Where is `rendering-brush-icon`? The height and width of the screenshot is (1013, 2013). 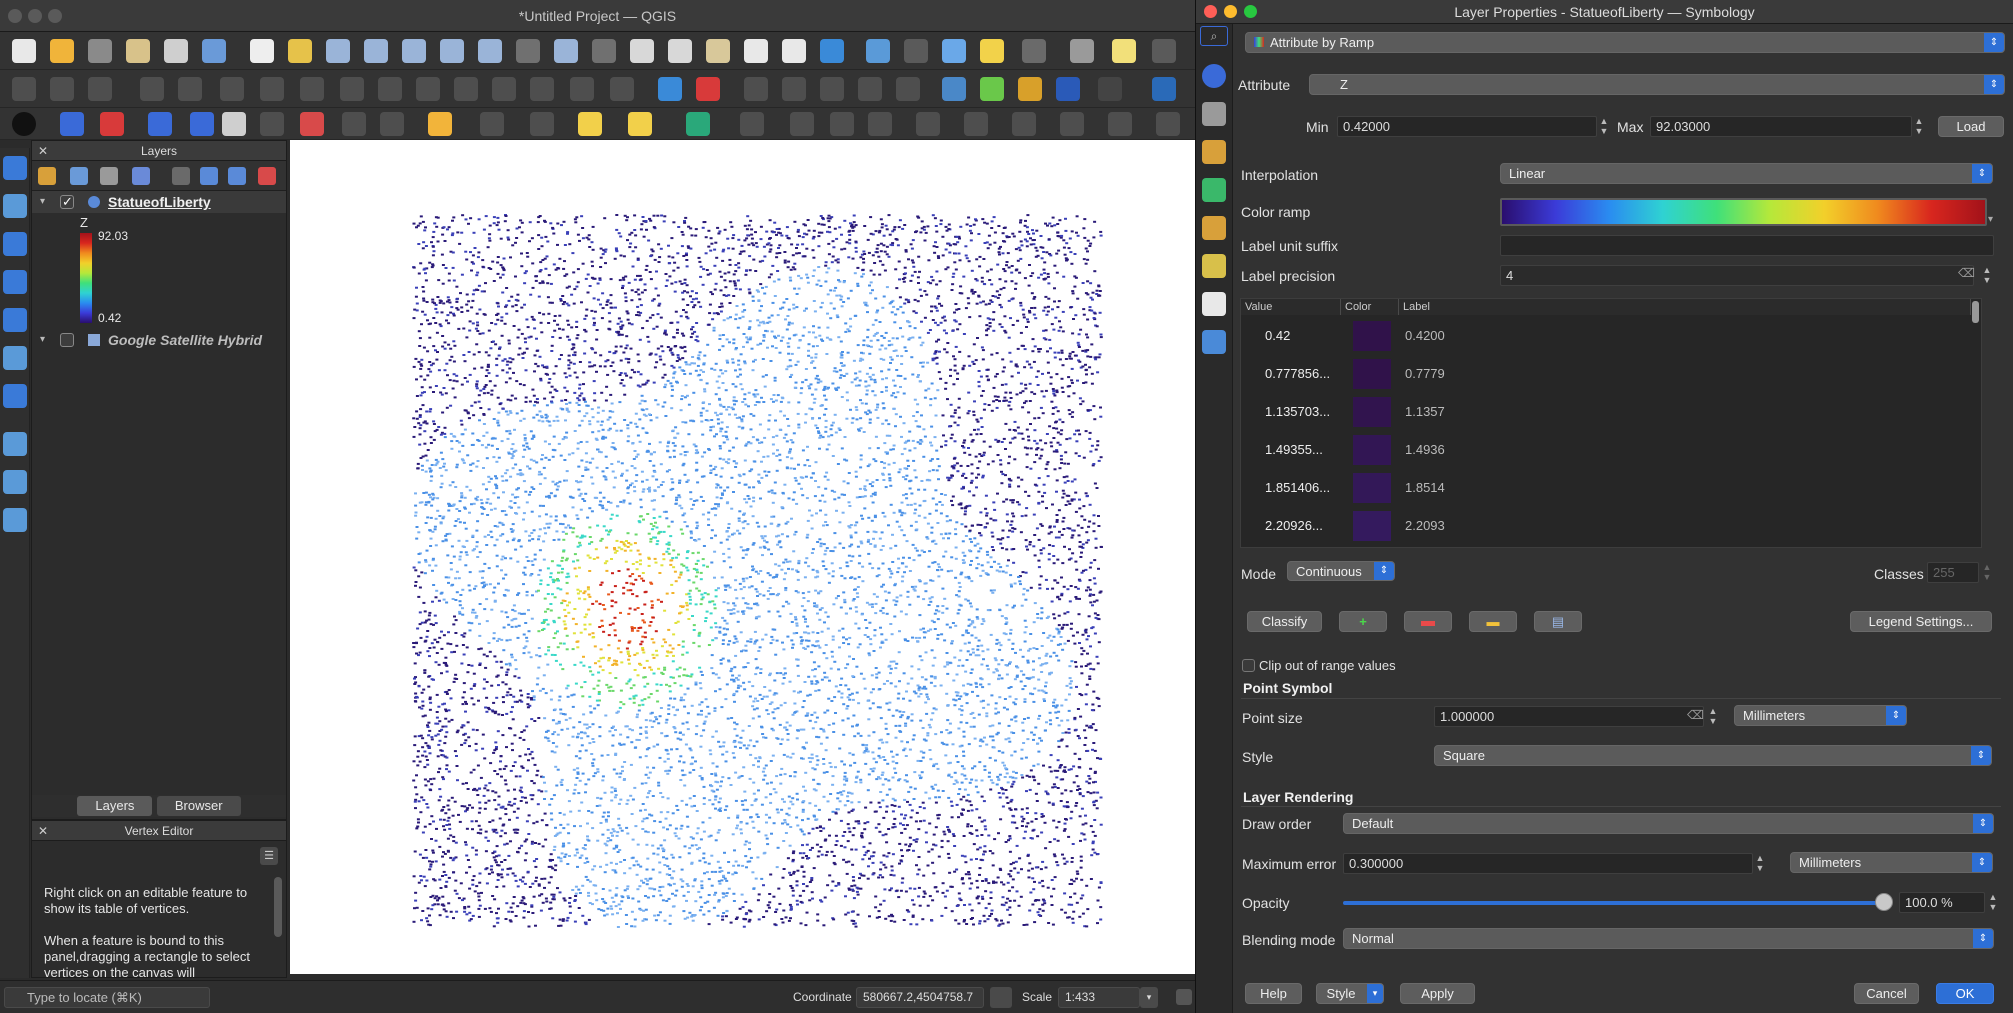 rendering-brush-icon is located at coordinates (1214, 228).